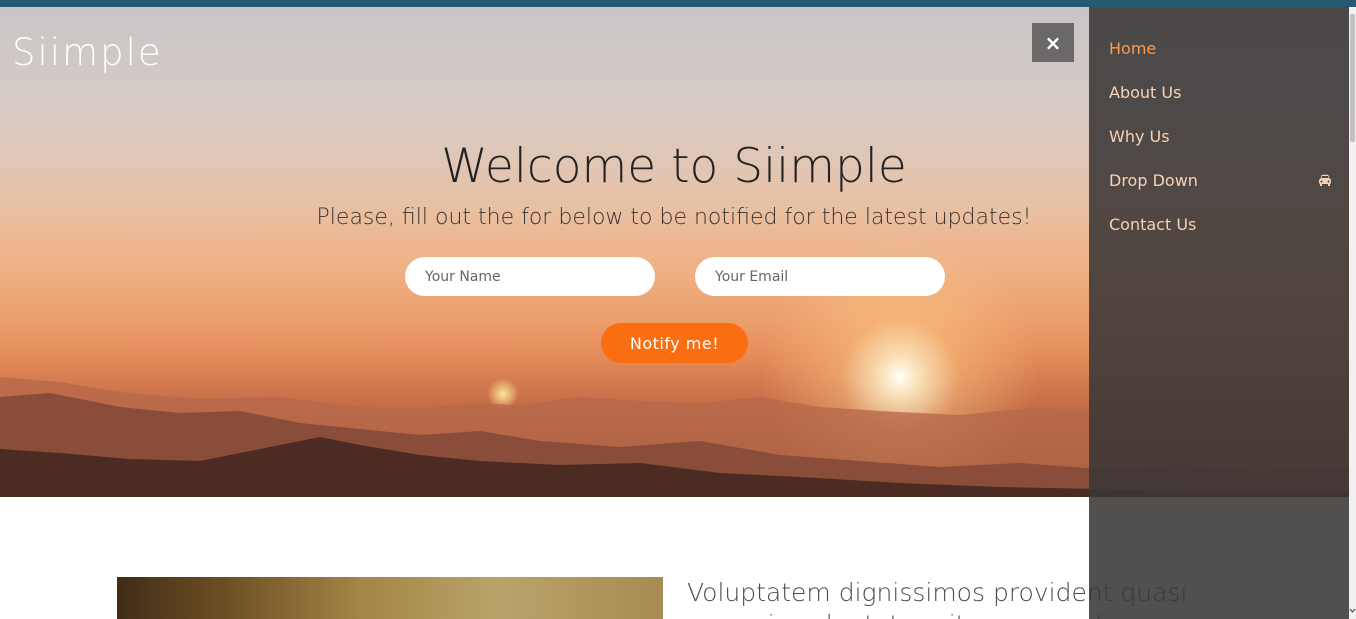 This screenshot has width=1356, height=619. I want to click on nav-item-label: About Us, so click(1145, 92).